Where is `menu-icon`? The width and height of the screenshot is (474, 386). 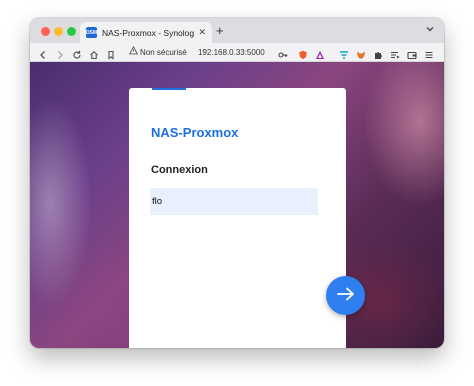
menu-icon is located at coordinates (429, 53).